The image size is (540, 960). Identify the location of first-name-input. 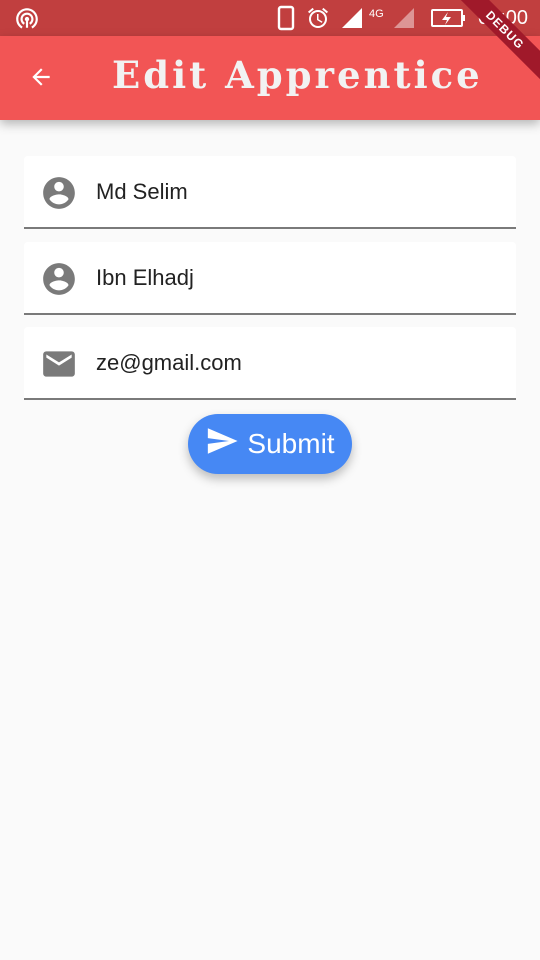
(296, 192).